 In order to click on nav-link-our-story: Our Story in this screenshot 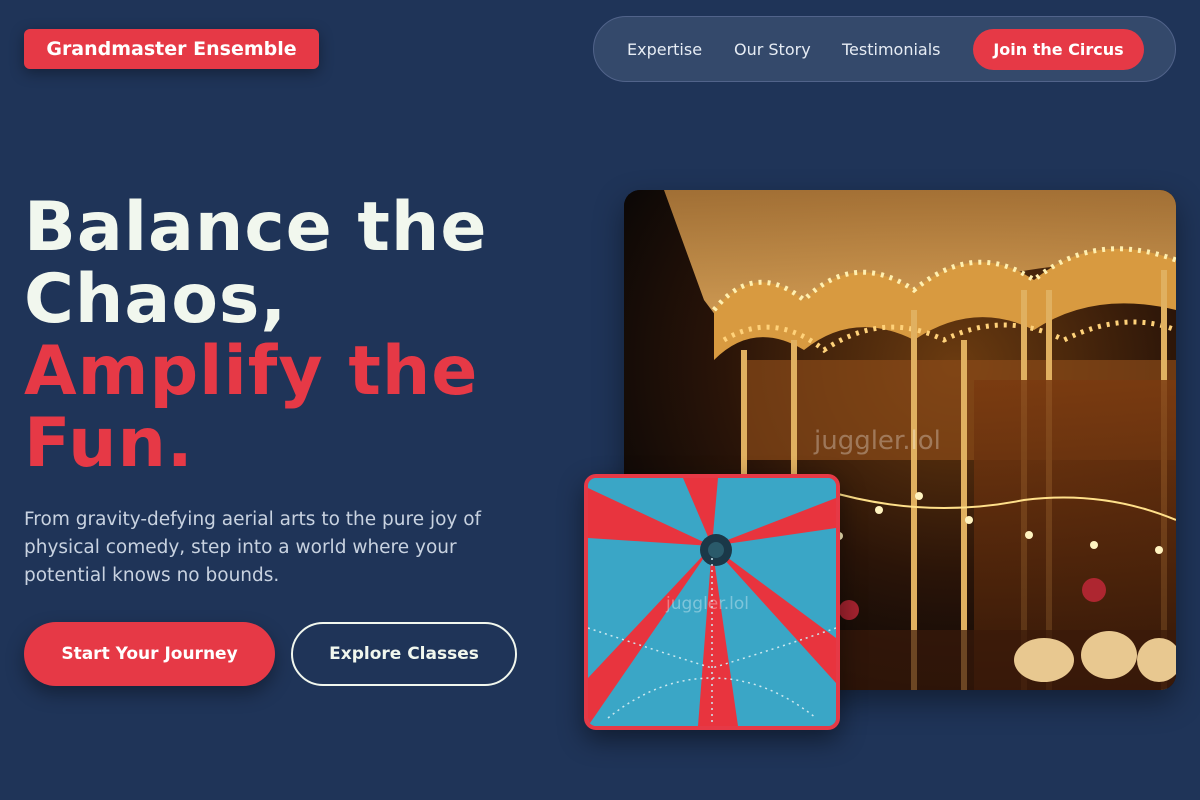, I will do `click(772, 49)`.